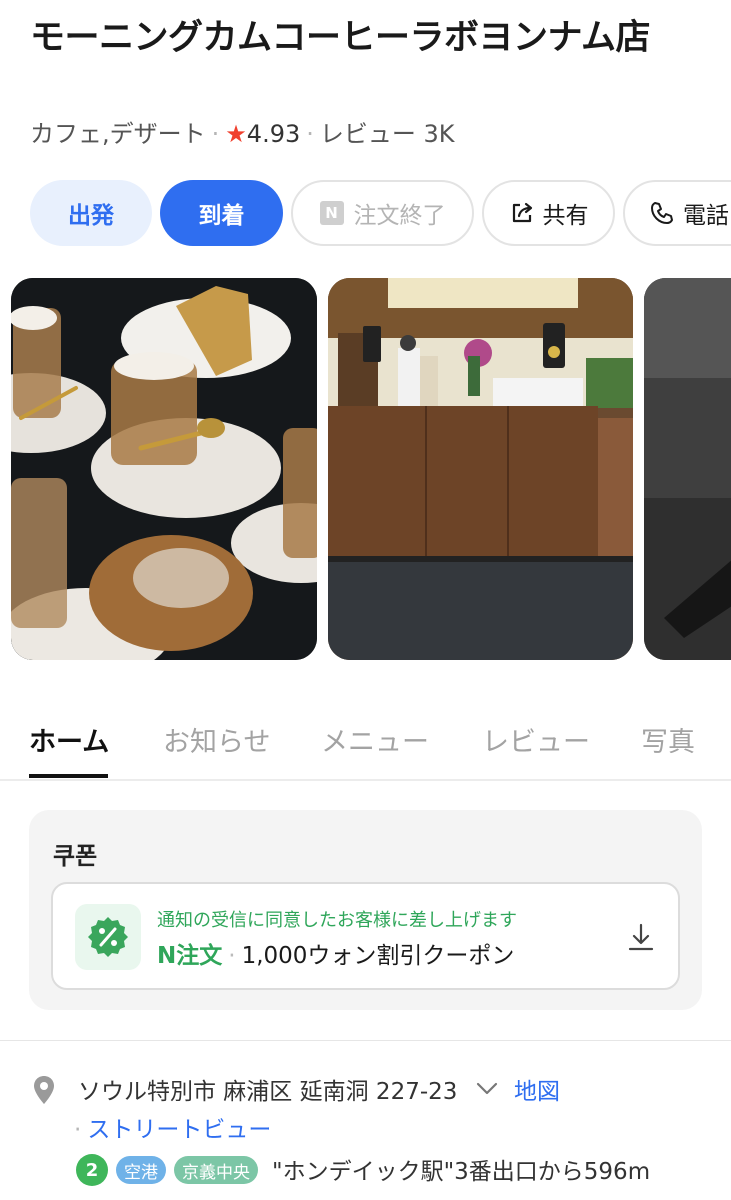 The height and width of the screenshot is (1200, 731). I want to click on coupon-percent-icon, so click(108, 937).